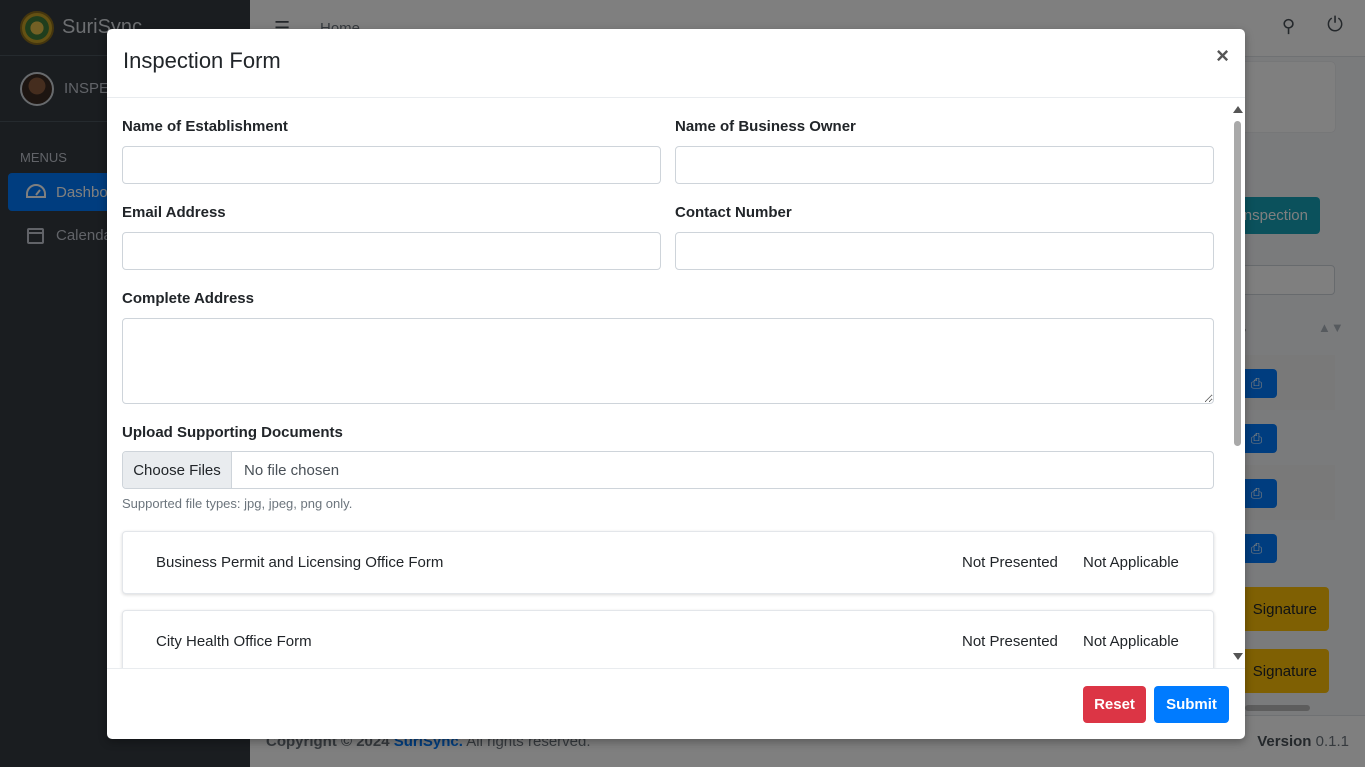 The width and height of the screenshot is (1365, 767). What do you see at coordinates (1237, 283) in the screenshot?
I see `scroll-thumb` at bounding box center [1237, 283].